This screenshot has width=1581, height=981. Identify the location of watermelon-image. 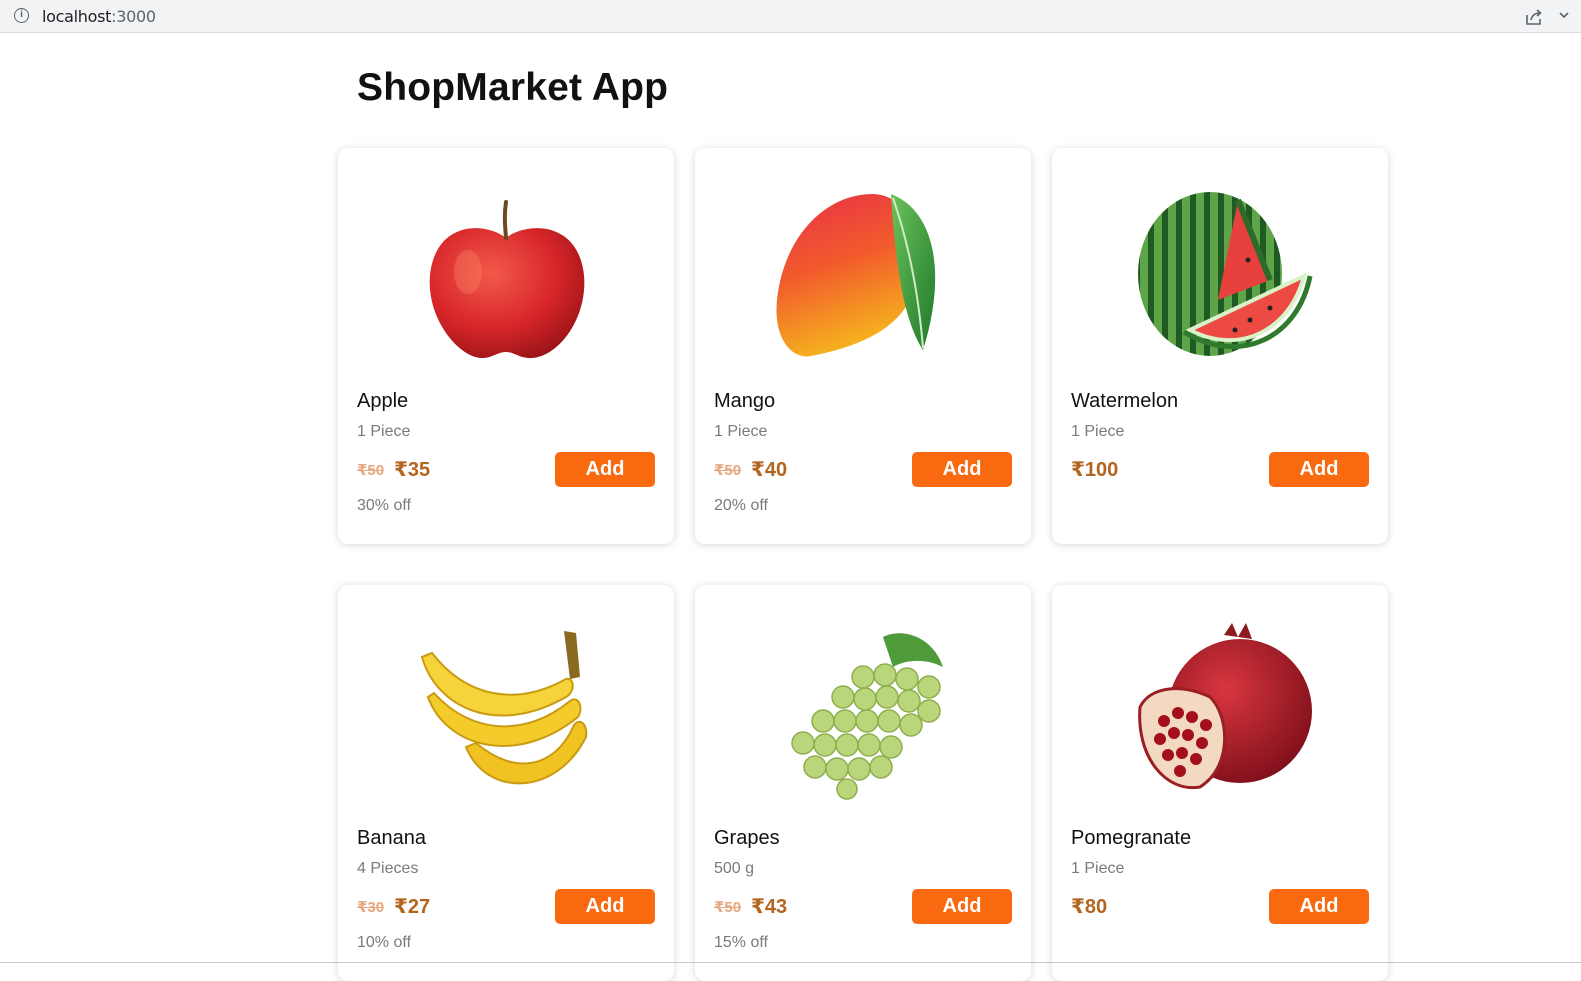
(1220, 278).